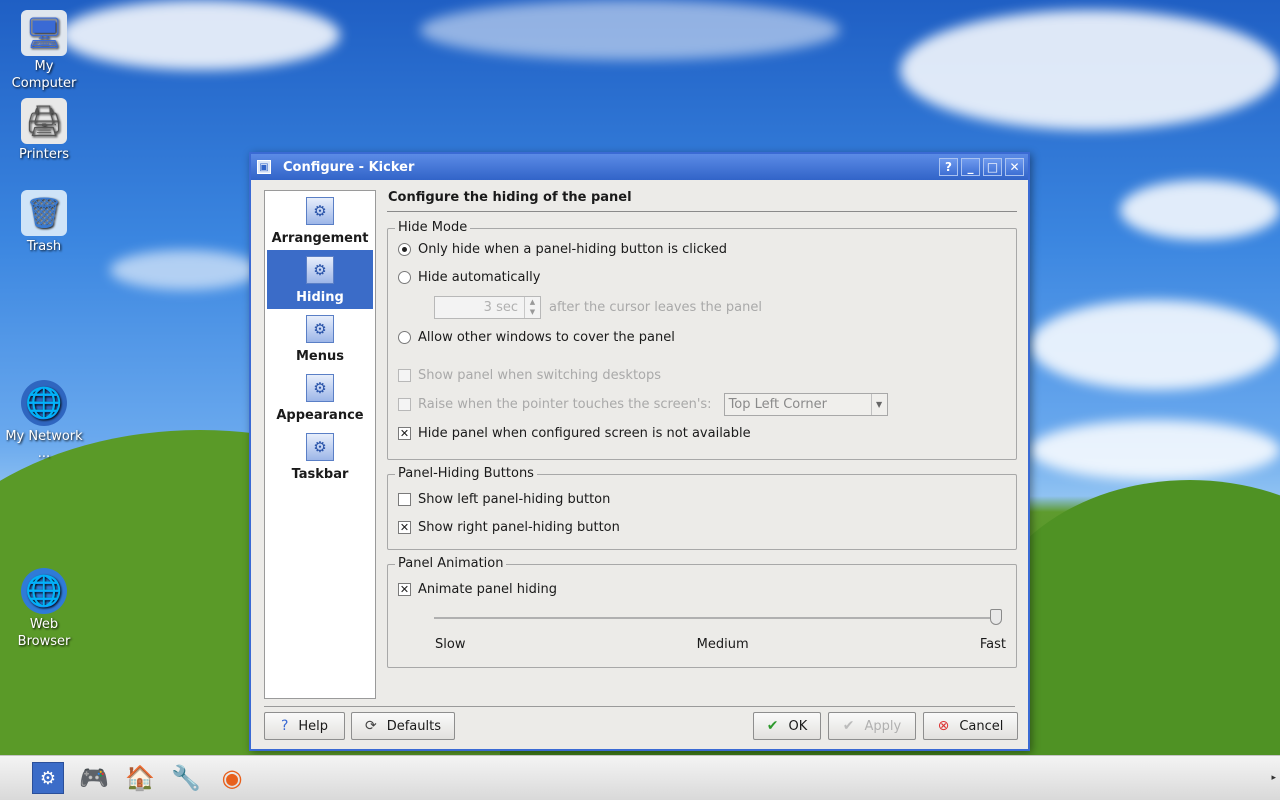  What do you see at coordinates (992, 644) in the screenshot?
I see `slider-label-fast: Fast` at bounding box center [992, 644].